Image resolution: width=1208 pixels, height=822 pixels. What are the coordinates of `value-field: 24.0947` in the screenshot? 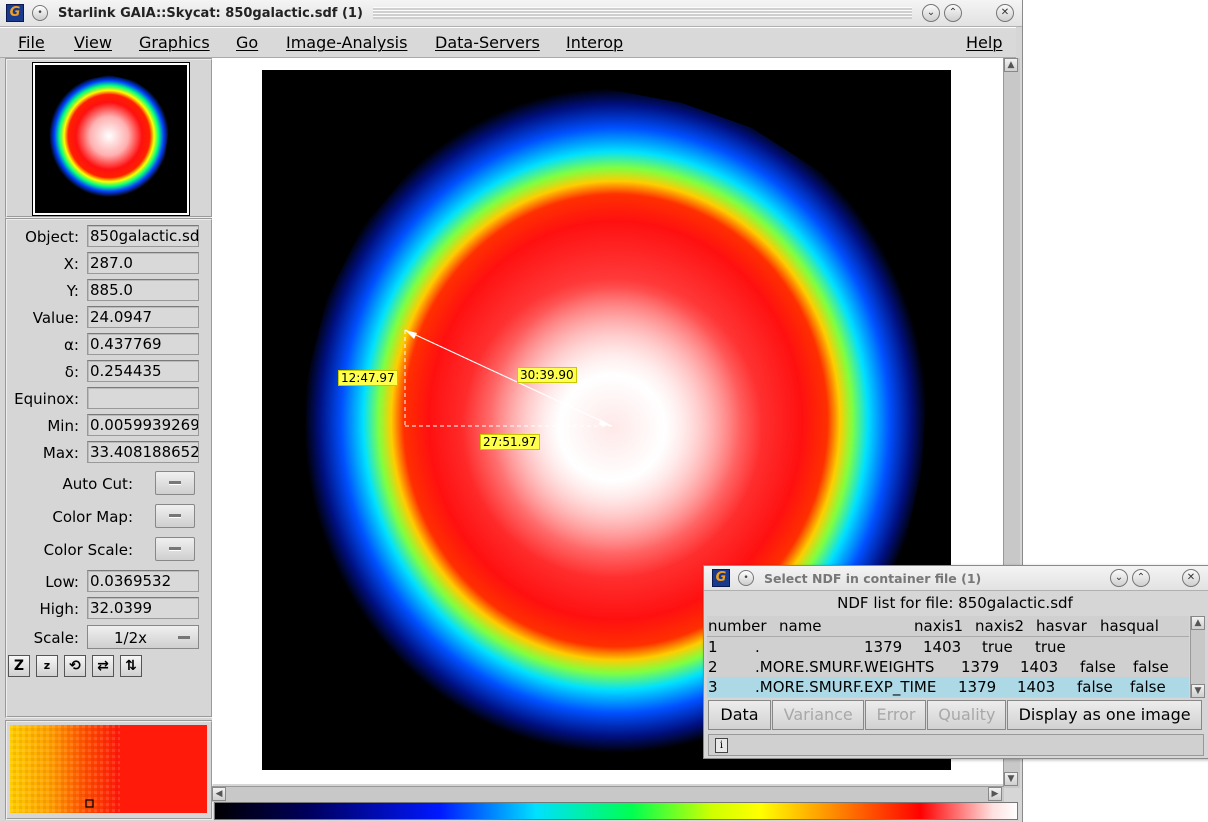 It's located at (143, 317).